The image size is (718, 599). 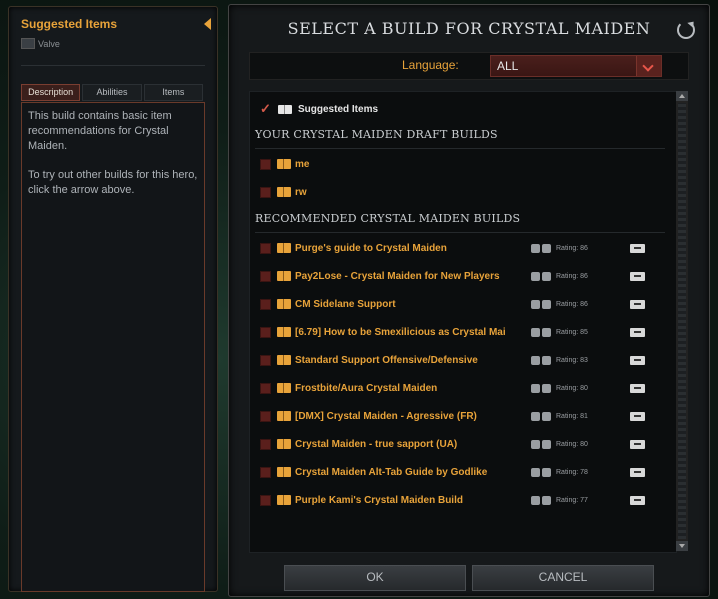 I want to click on suggested-label: Suggested Items, so click(x=338, y=109).